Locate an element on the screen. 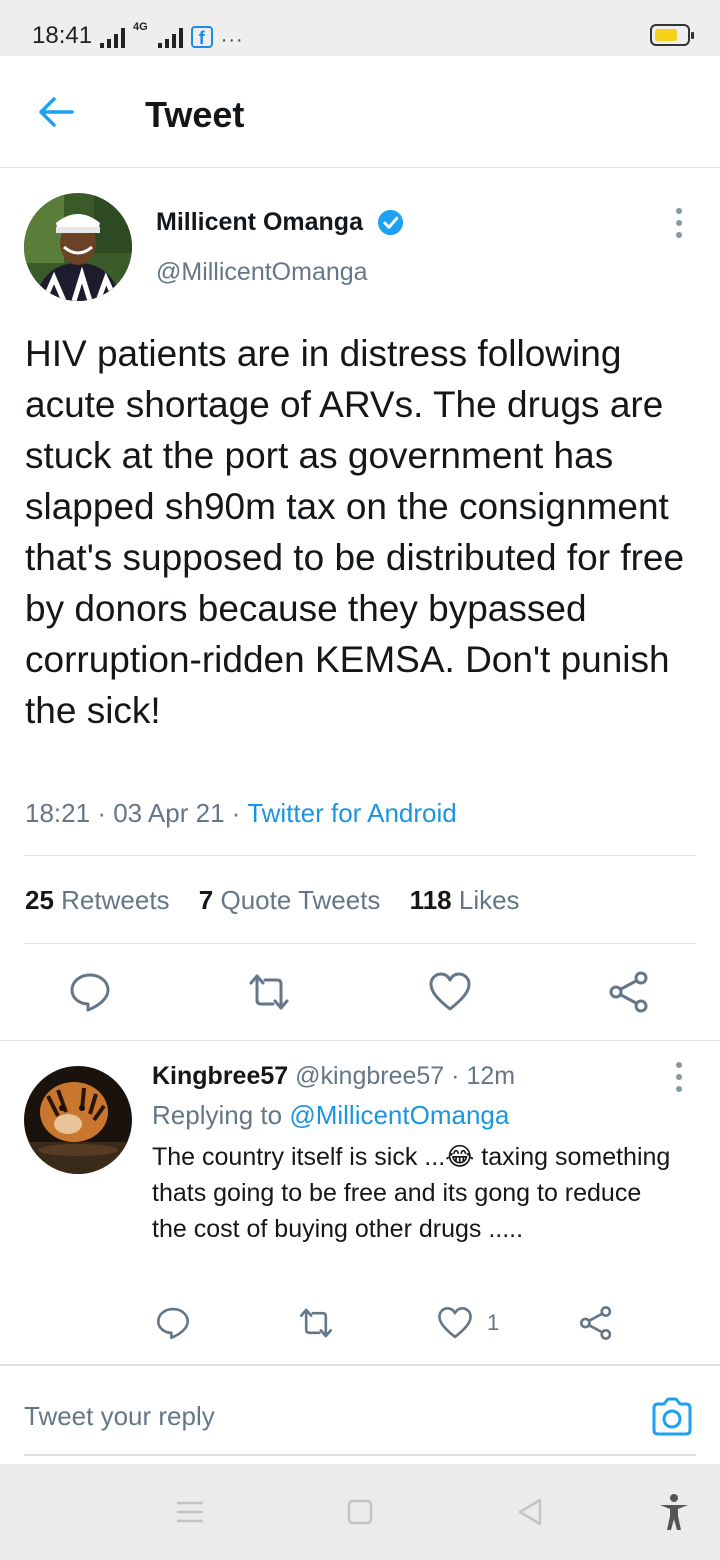  reply-reply-icon is located at coordinates (173, 1323).